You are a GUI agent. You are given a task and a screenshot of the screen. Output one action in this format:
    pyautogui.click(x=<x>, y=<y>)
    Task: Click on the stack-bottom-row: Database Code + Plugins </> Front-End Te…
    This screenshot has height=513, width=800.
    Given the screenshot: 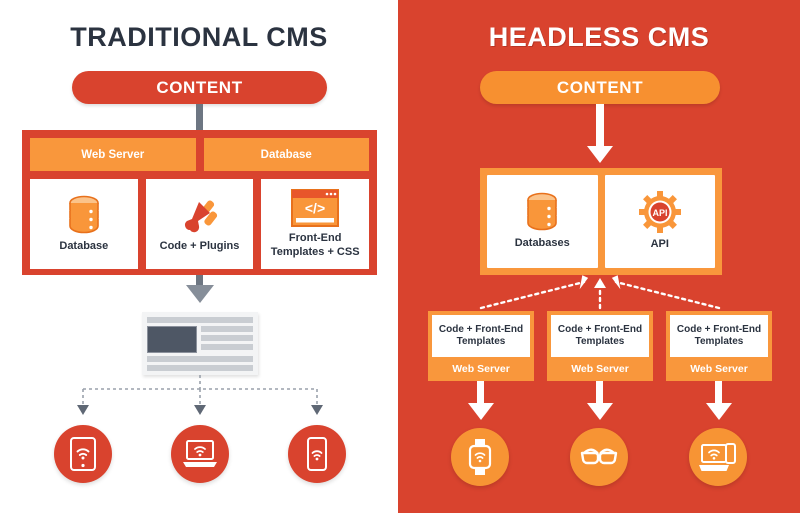 What is the action you would take?
    pyautogui.click(x=200, y=224)
    